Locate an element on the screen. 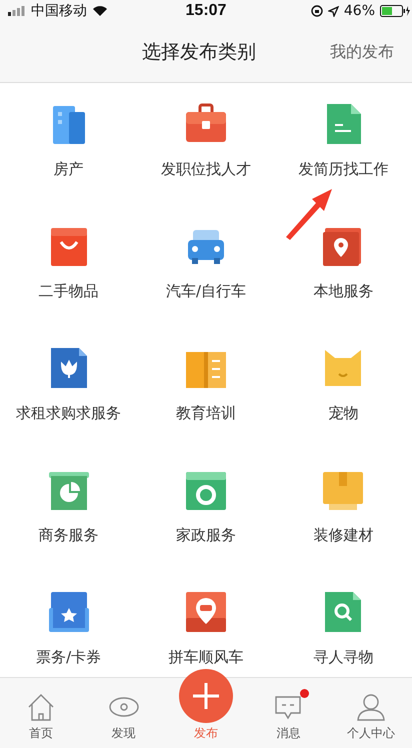 The width and height of the screenshot is (412, 748). category-item: 发简历找工作 is located at coordinates (343, 144).